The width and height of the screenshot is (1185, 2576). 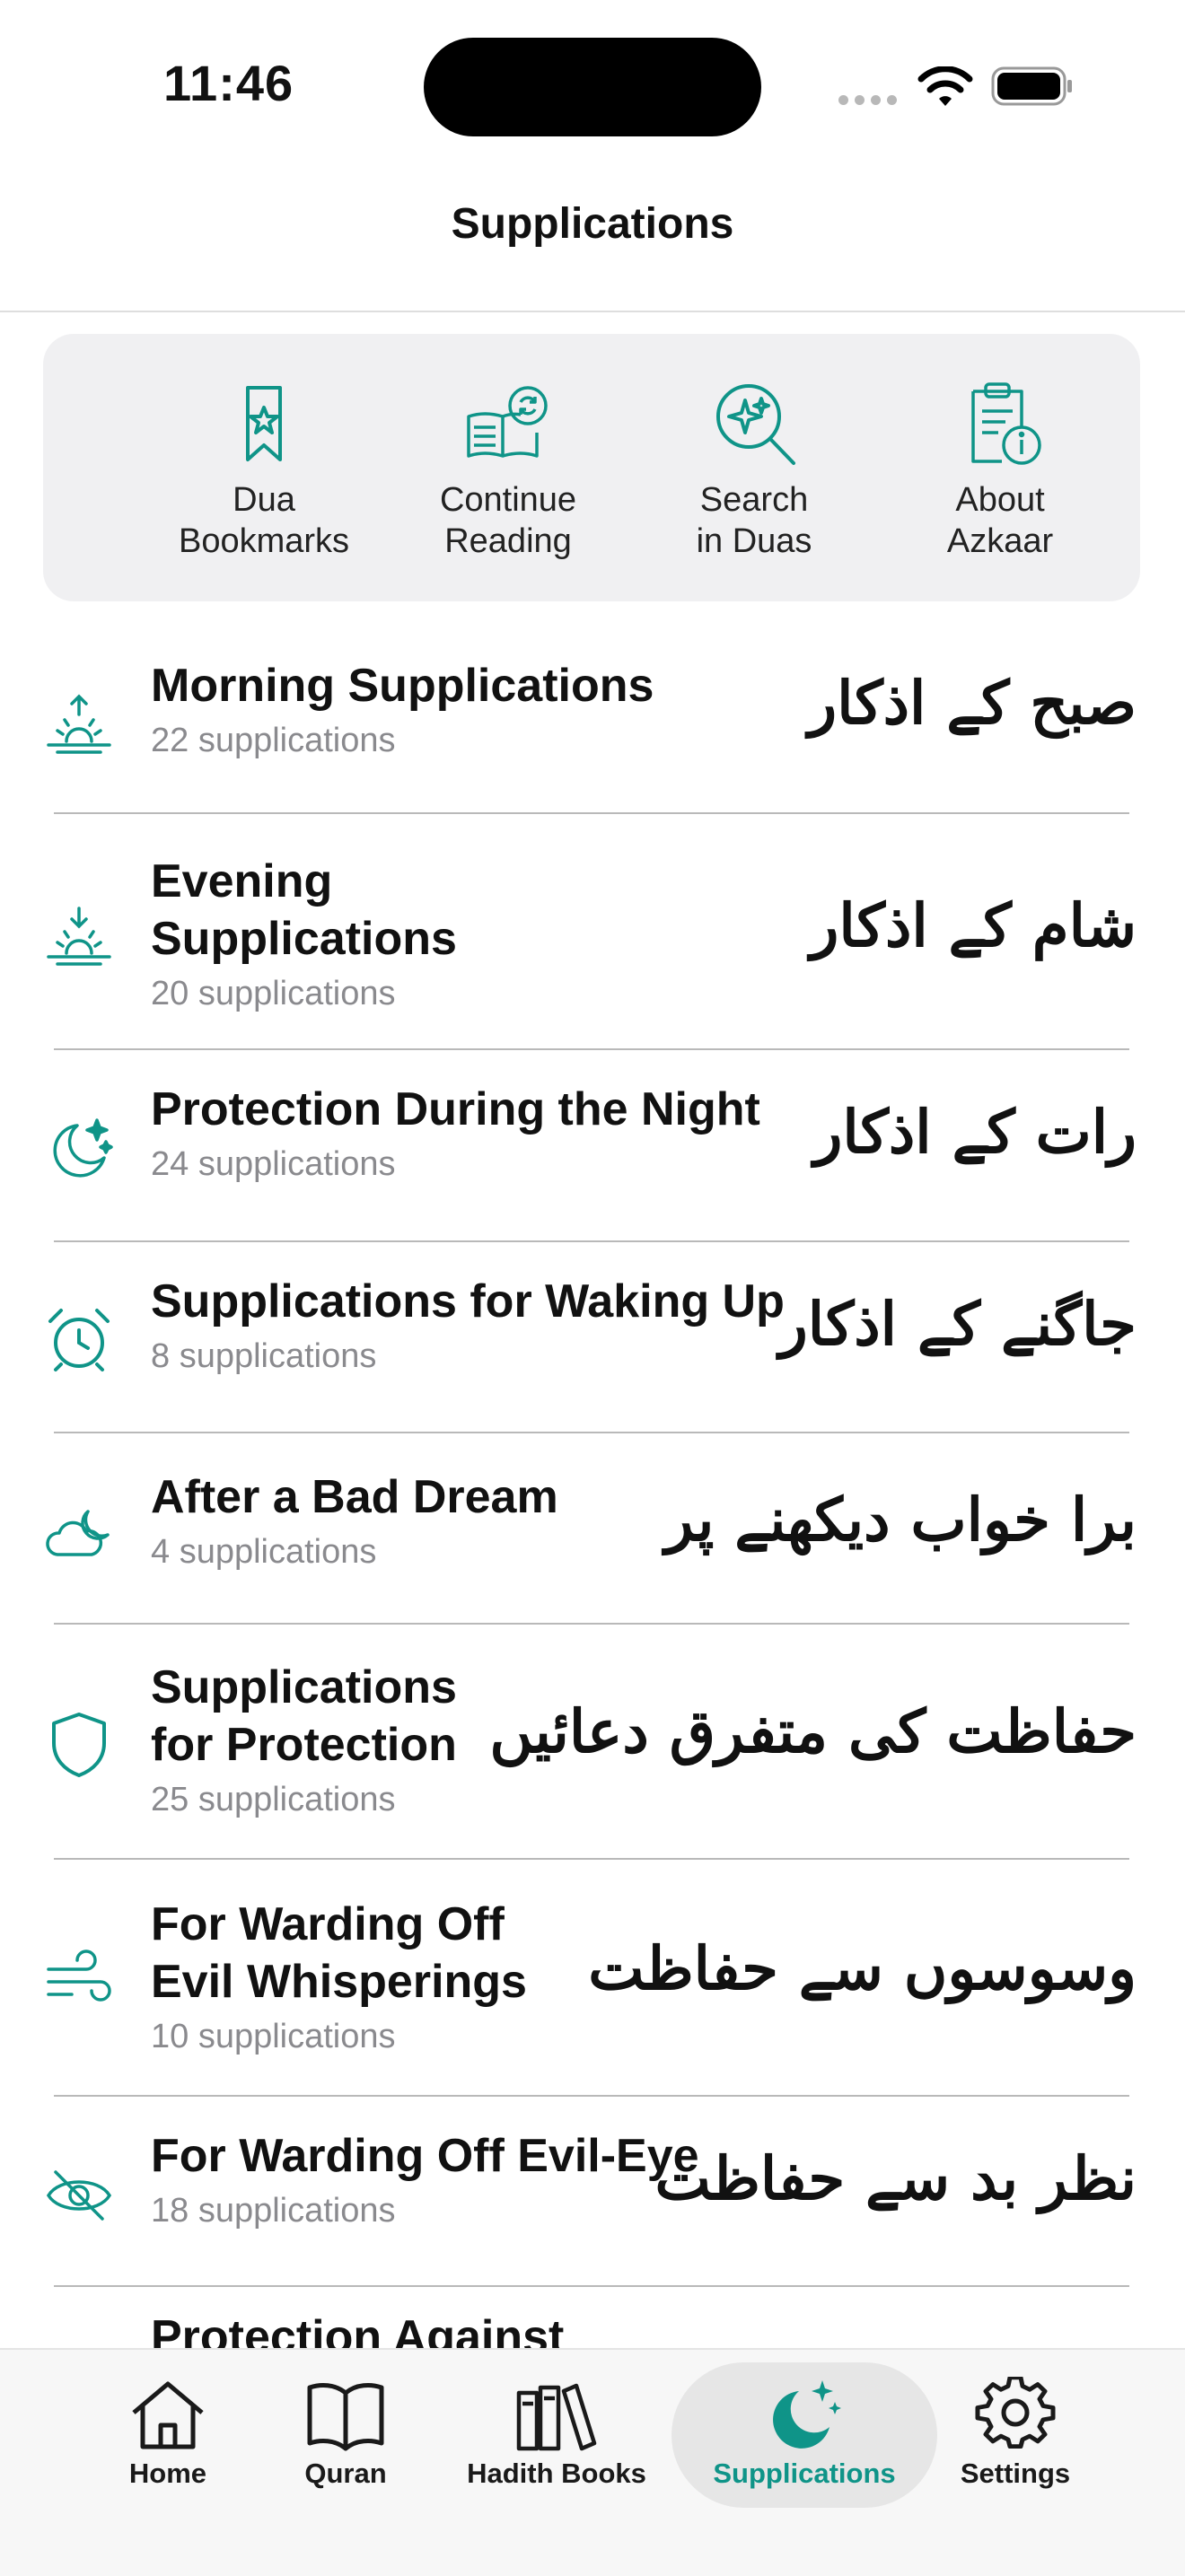 What do you see at coordinates (862, 1968) in the screenshot?
I see `category-urdu-title: وسوسوں سے حفاظت` at bounding box center [862, 1968].